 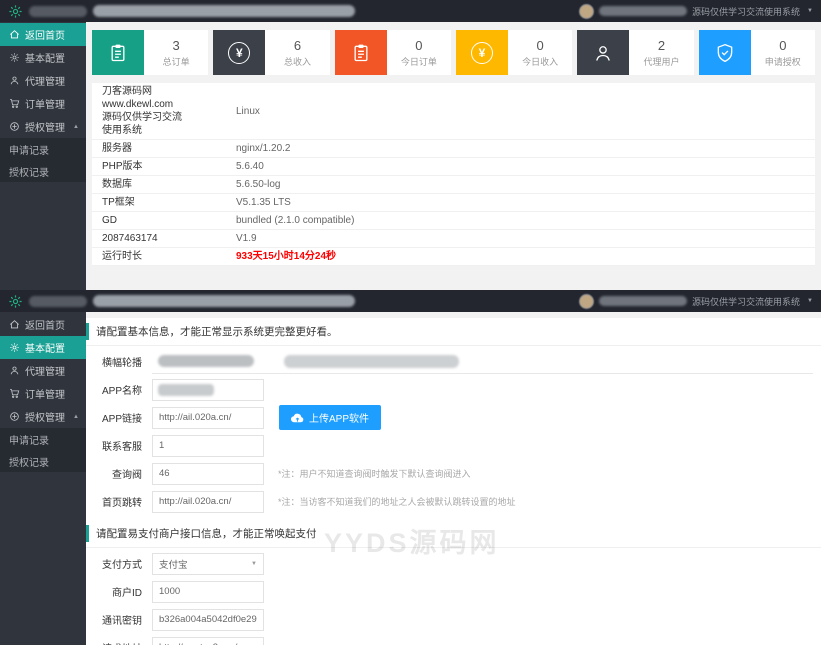 I want to click on table-row: 2087463174 V1.9, so click(x=453, y=239).